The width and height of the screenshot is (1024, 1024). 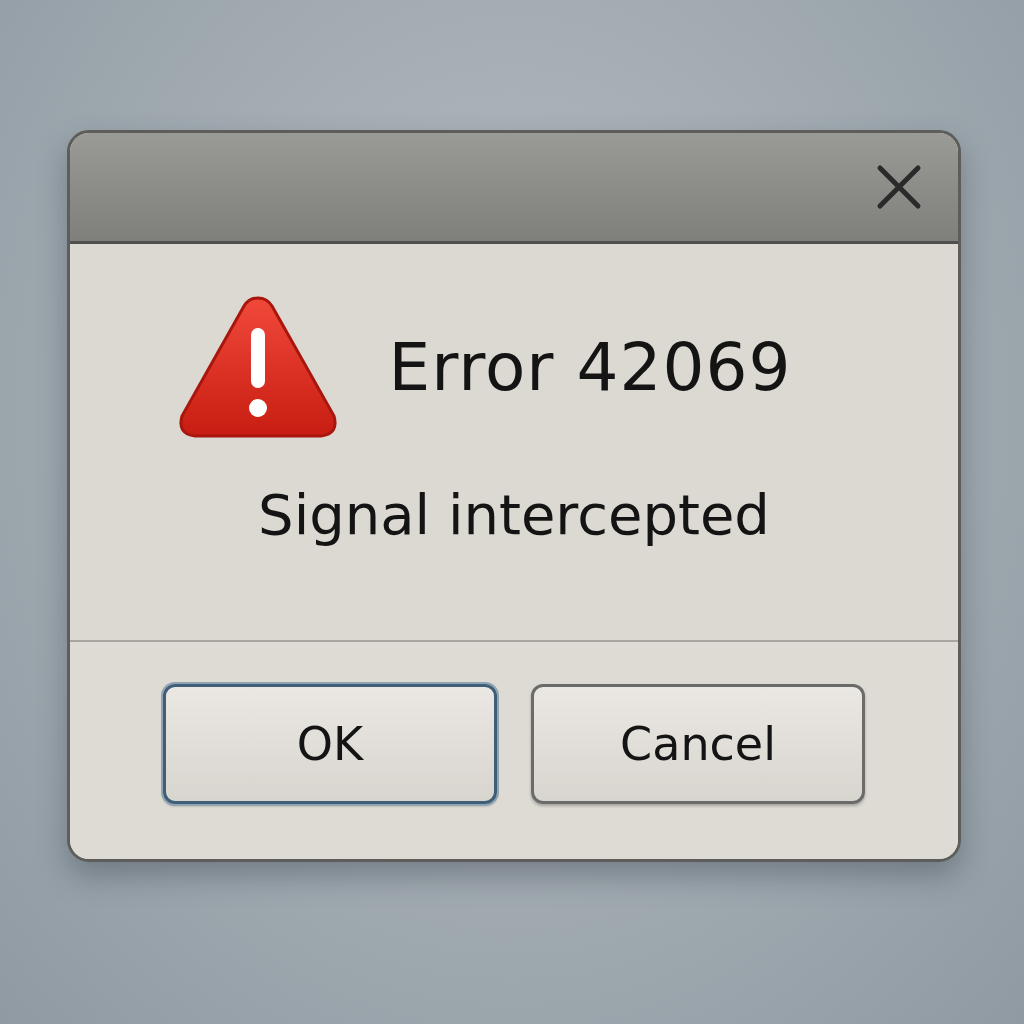 I want to click on warning-icon, so click(x=257, y=367).